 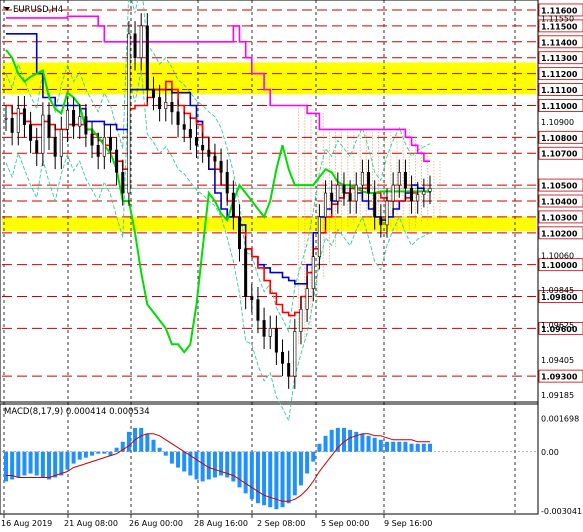 What do you see at coordinates (269, 224) in the screenshot?
I see `support-zone` at bounding box center [269, 224].